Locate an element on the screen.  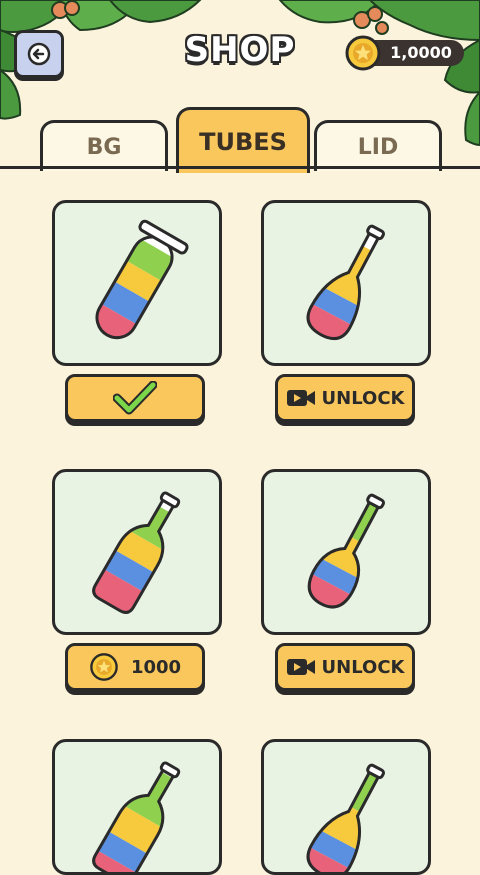
tab-tubes-label: TUBES is located at coordinates (243, 141).